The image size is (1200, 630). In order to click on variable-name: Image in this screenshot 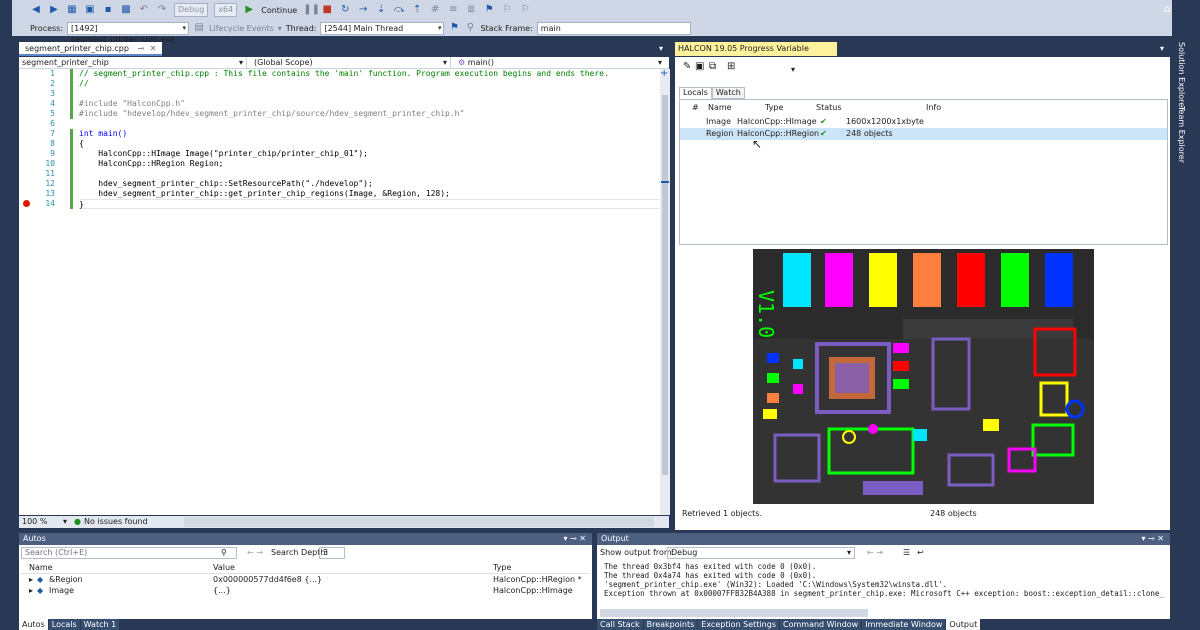, I will do `click(62, 590)`.